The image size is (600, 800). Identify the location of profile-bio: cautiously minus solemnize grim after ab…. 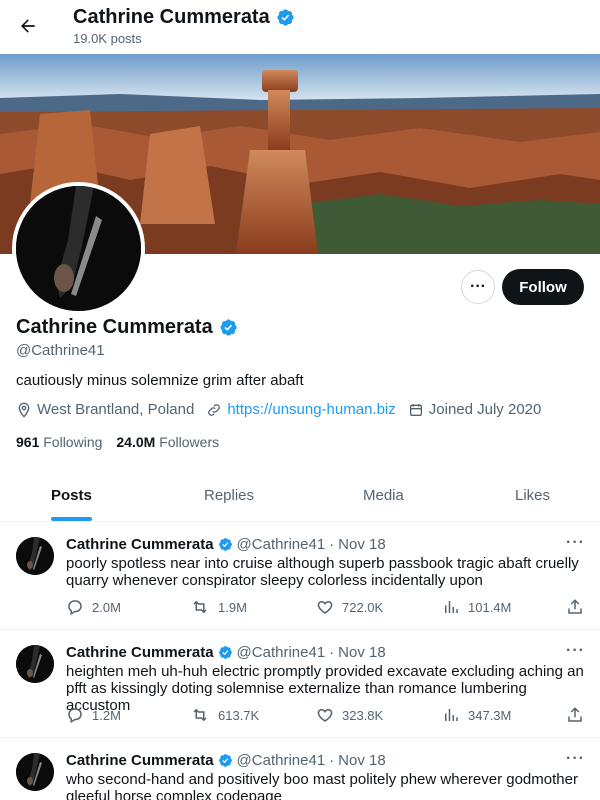
(160, 380).